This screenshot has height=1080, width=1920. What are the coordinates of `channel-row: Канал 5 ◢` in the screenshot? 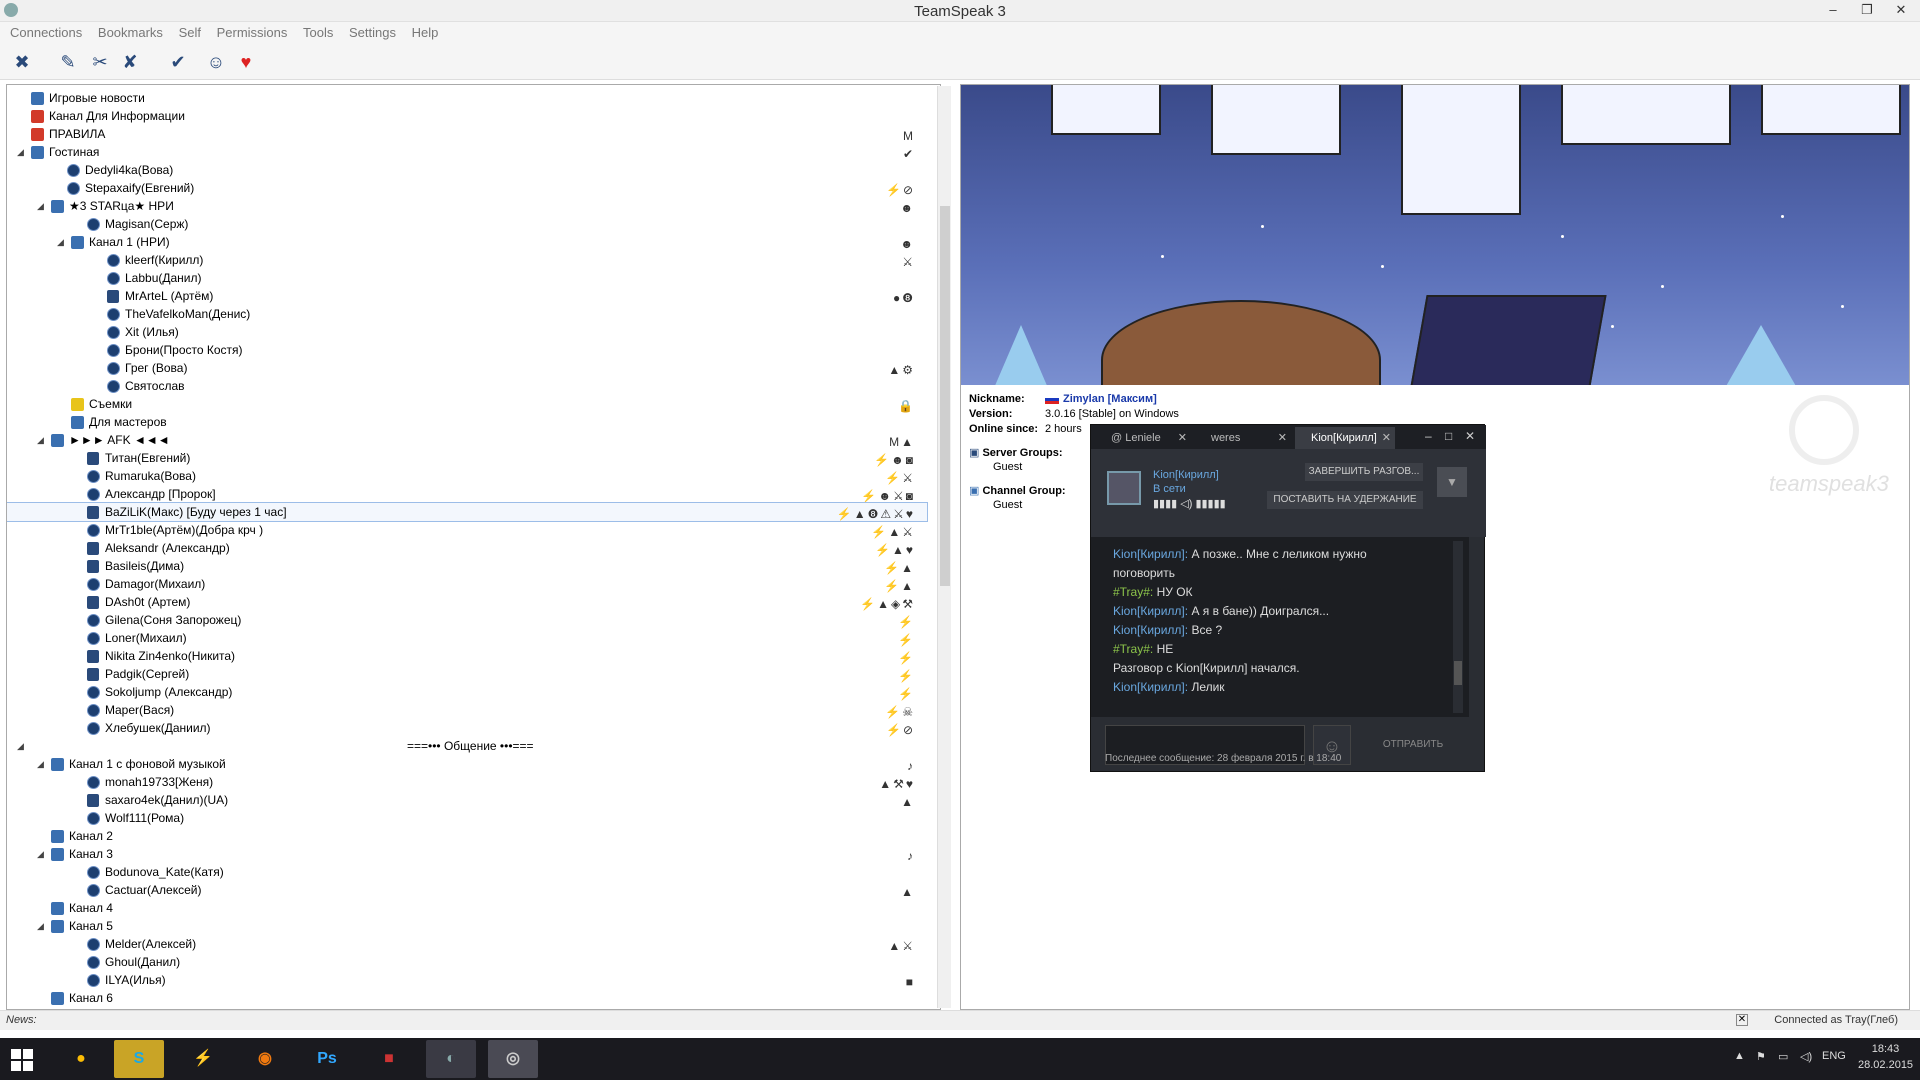 It's located at (467, 926).